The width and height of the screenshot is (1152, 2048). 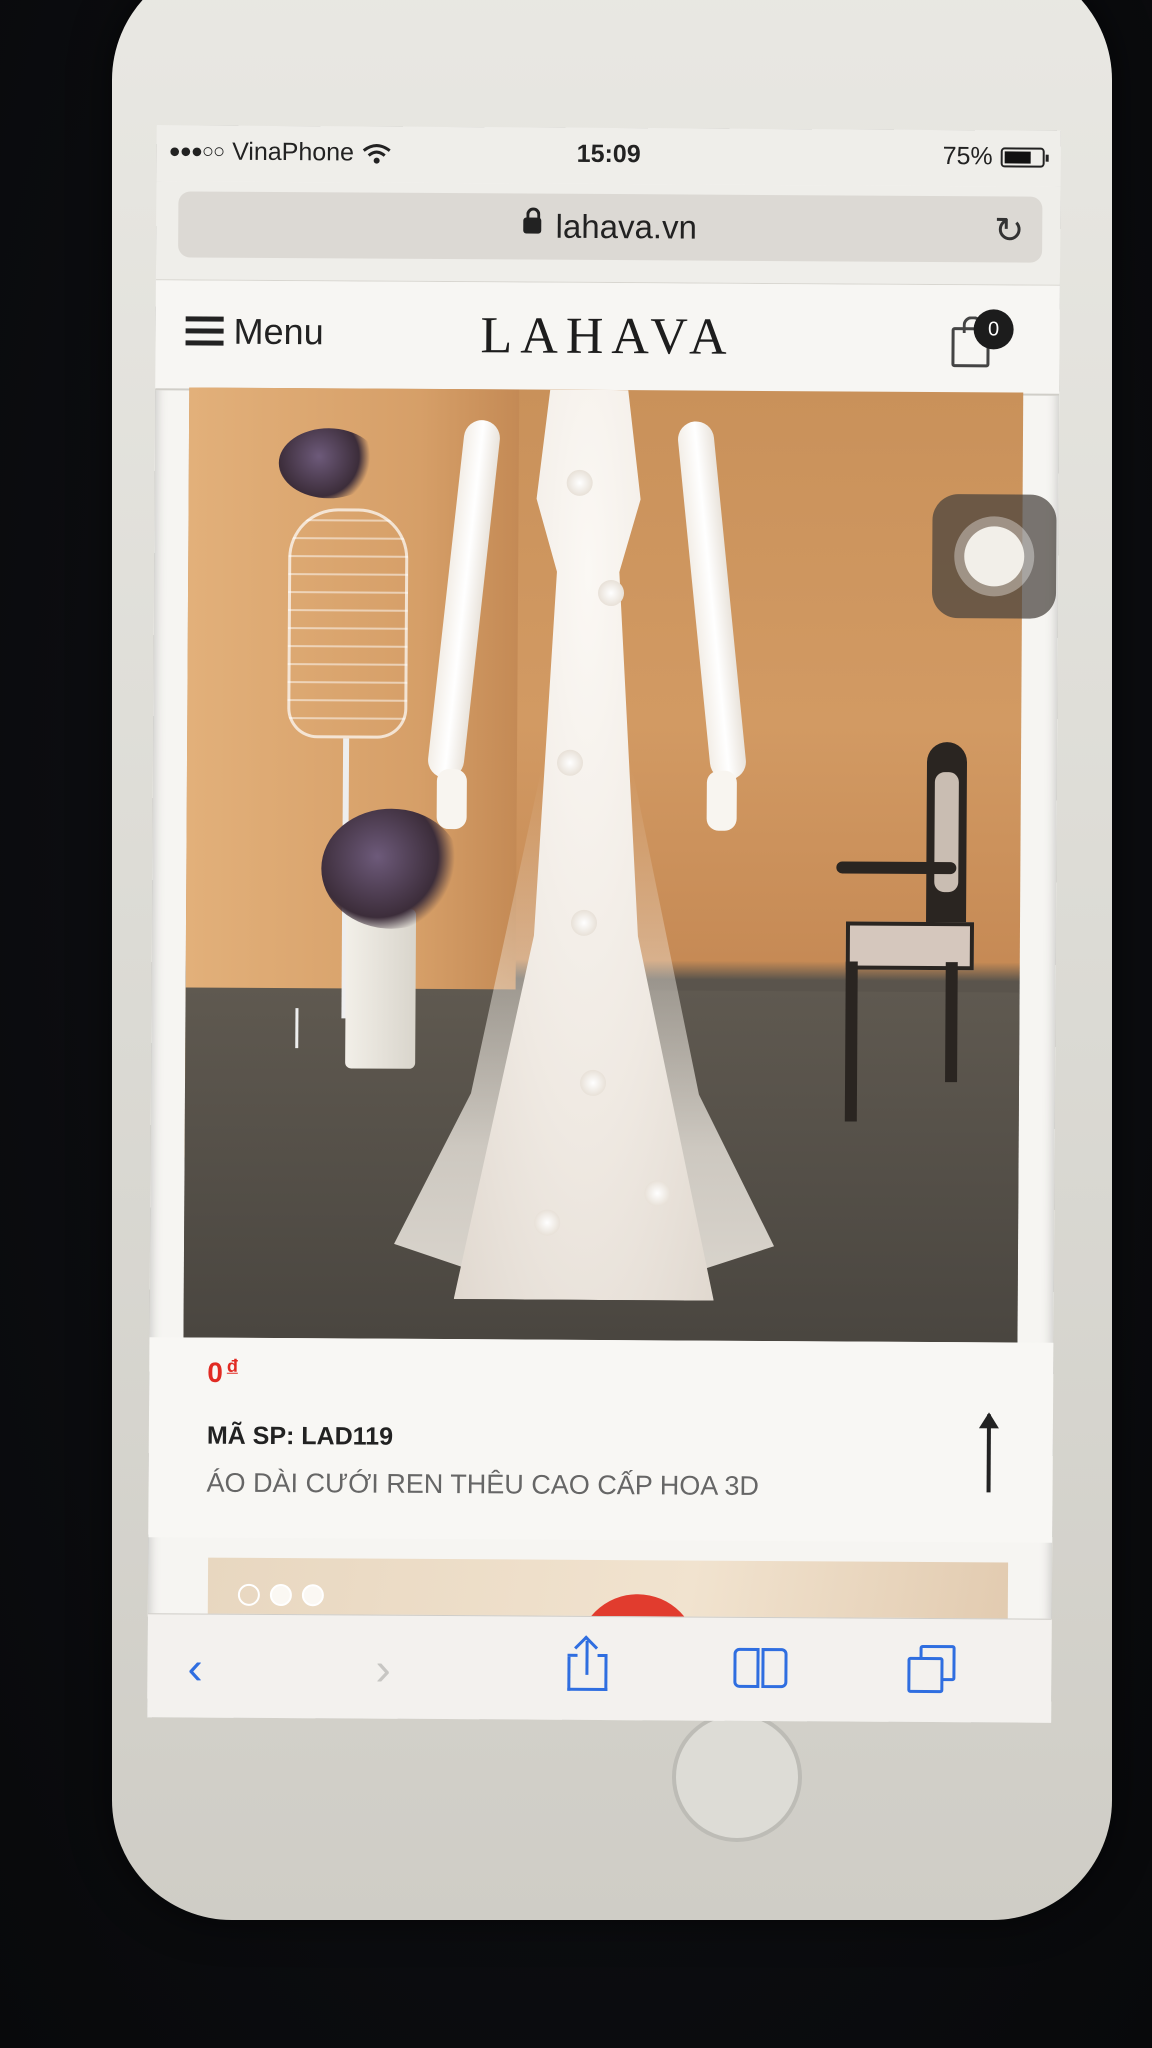 What do you see at coordinates (1009, 230) in the screenshot?
I see `reload-icon: ↻` at bounding box center [1009, 230].